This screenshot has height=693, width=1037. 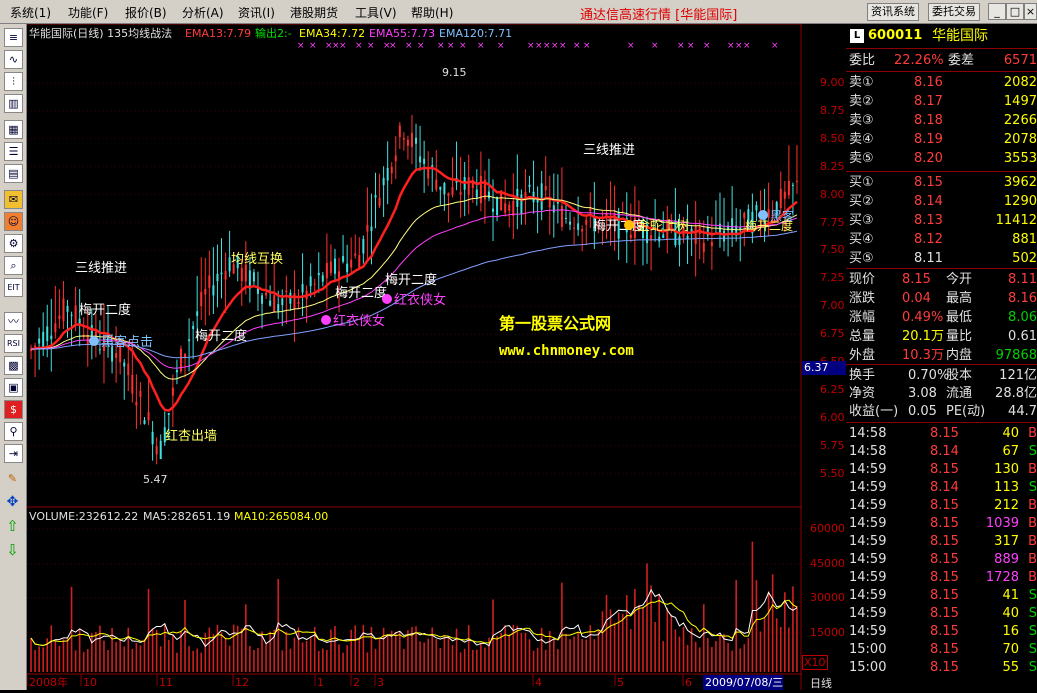 I want to click on pencil-icon: ✎, so click(x=12, y=478).